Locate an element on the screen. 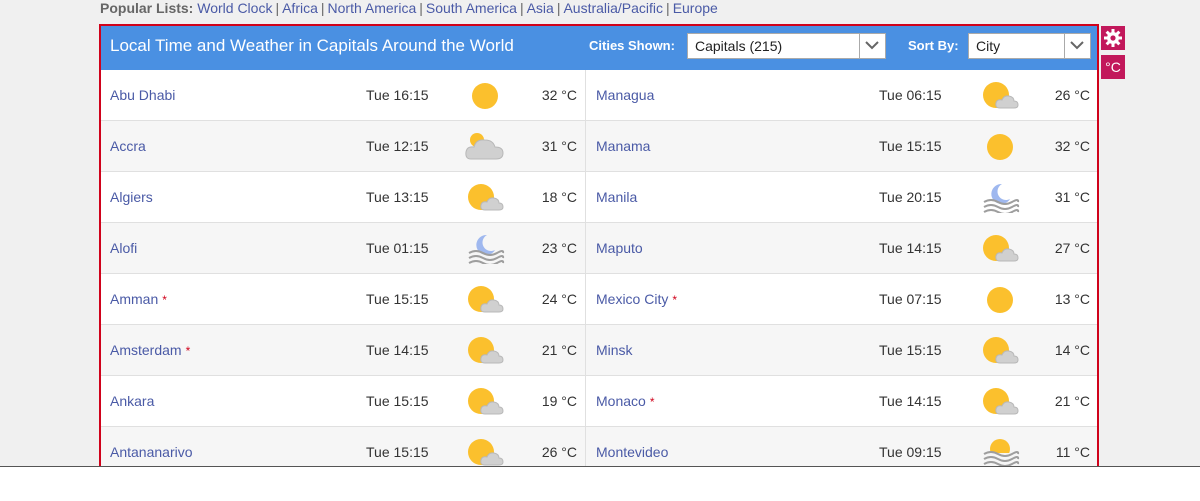 The width and height of the screenshot is (1200, 501). temperature: 23 °C is located at coordinates (559, 248).